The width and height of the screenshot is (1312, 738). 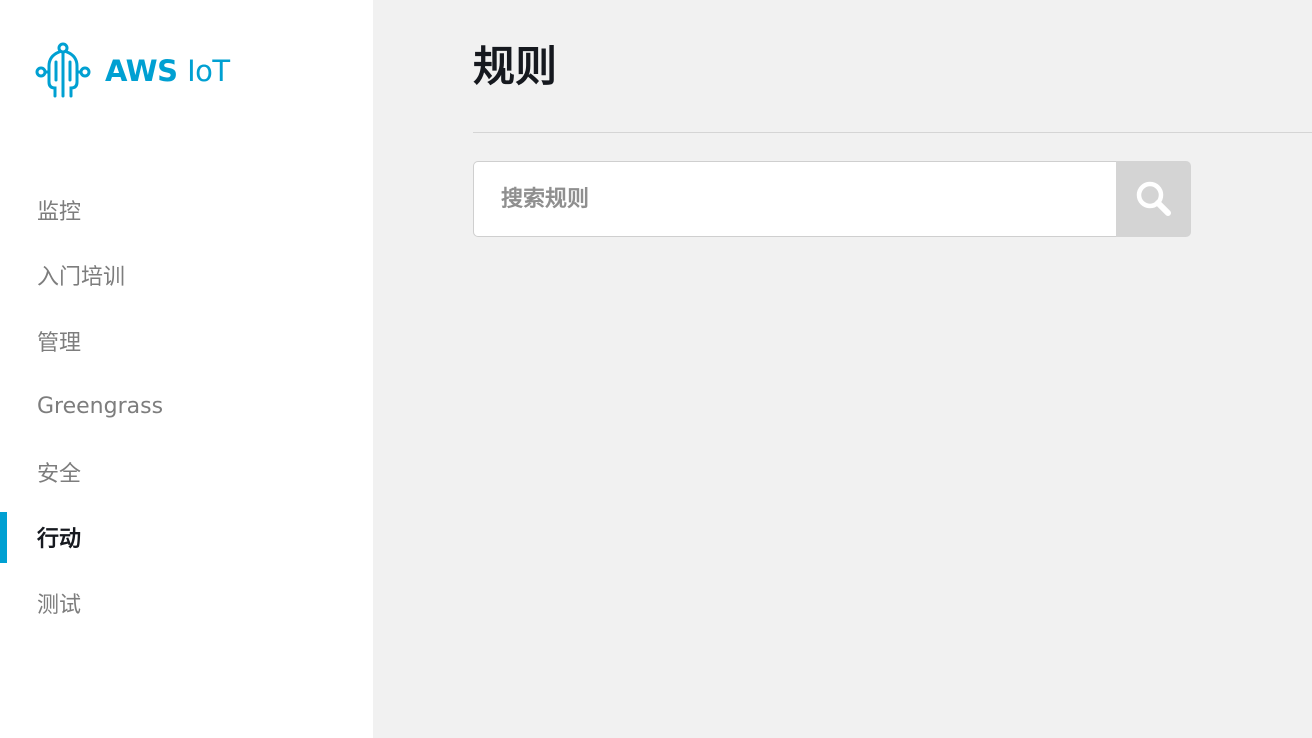 What do you see at coordinates (515, 66) in the screenshot?
I see `page-title: 规则` at bounding box center [515, 66].